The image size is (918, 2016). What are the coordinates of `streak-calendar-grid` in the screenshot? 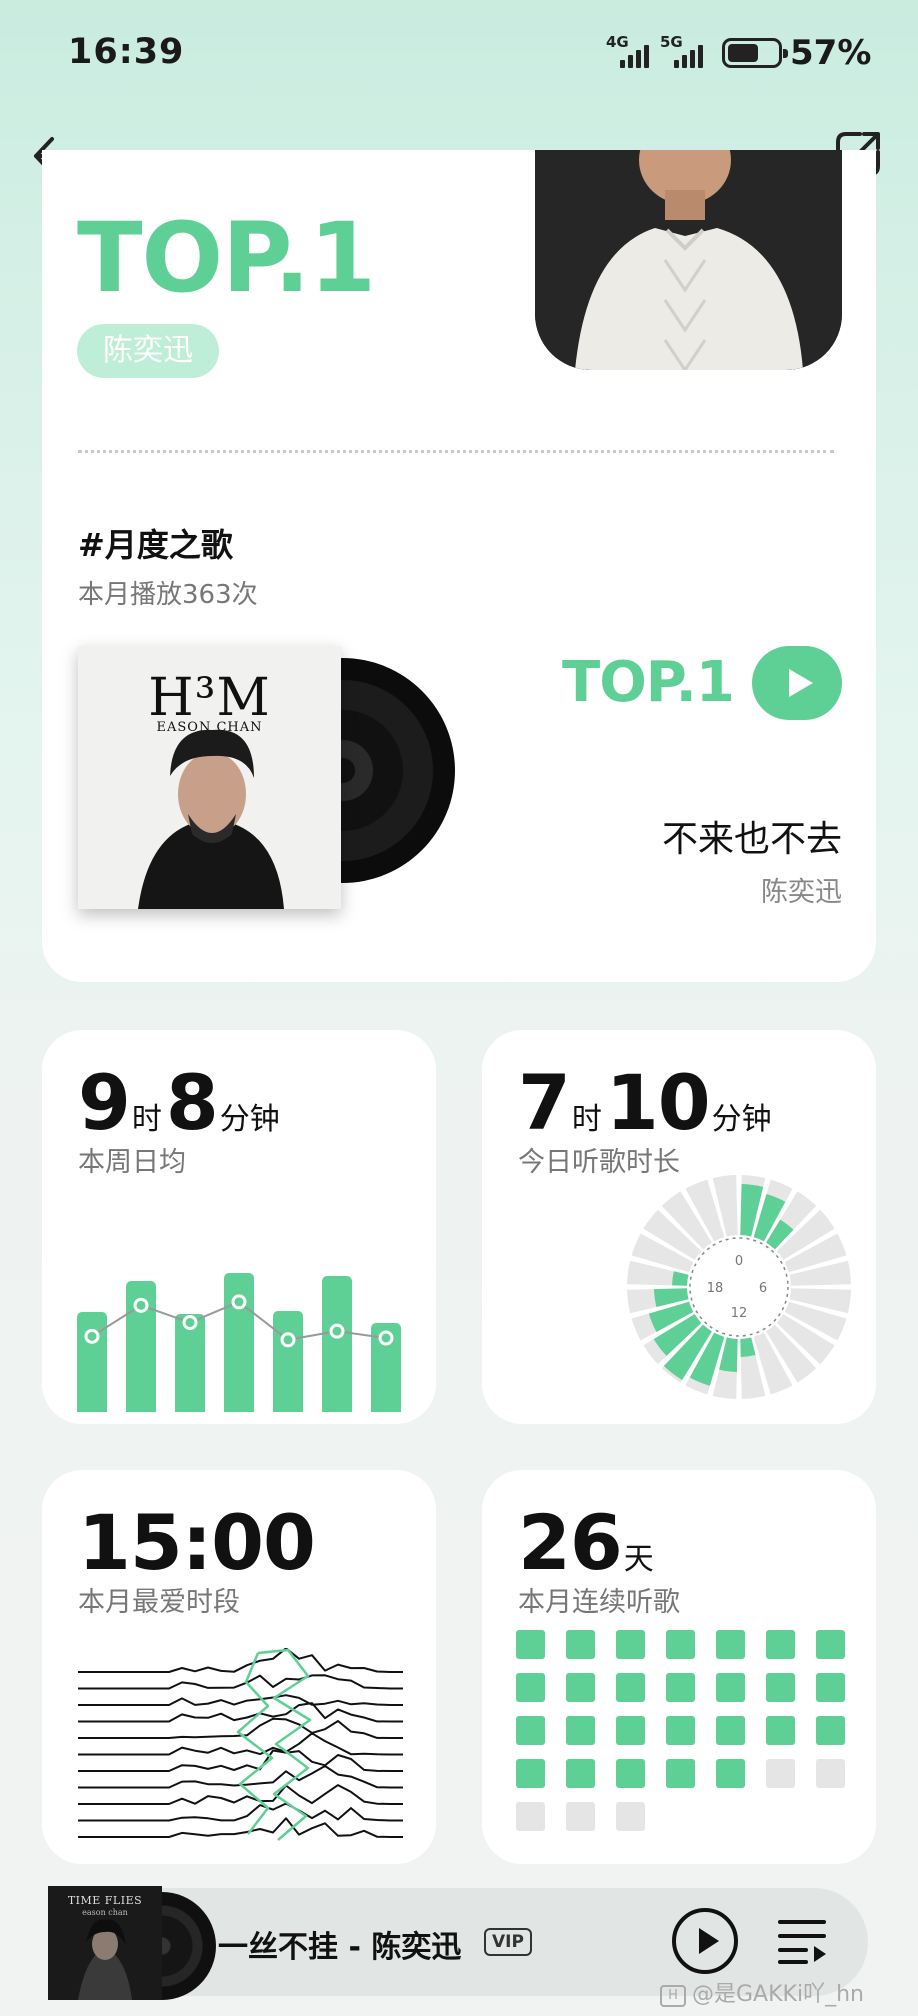 It's located at (680, 1730).